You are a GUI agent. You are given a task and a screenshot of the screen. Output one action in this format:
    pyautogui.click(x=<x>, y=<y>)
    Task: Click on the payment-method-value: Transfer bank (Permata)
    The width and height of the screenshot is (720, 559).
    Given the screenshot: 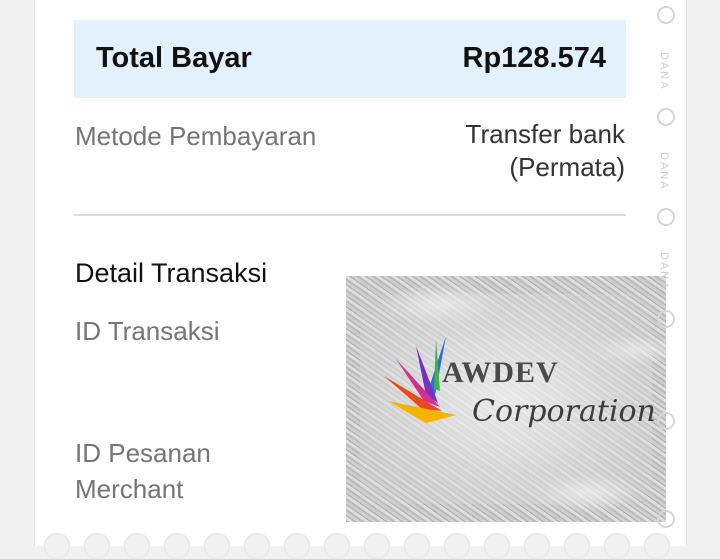 What is the action you would take?
    pyautogui.click(x=545, y=151)
    